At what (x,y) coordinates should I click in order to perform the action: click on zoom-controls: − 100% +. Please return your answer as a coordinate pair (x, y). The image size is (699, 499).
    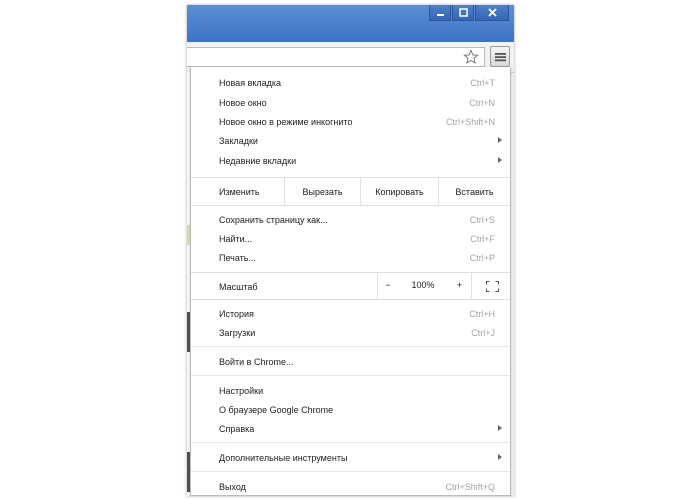
    Looking at the image, I should click on (424, 286).